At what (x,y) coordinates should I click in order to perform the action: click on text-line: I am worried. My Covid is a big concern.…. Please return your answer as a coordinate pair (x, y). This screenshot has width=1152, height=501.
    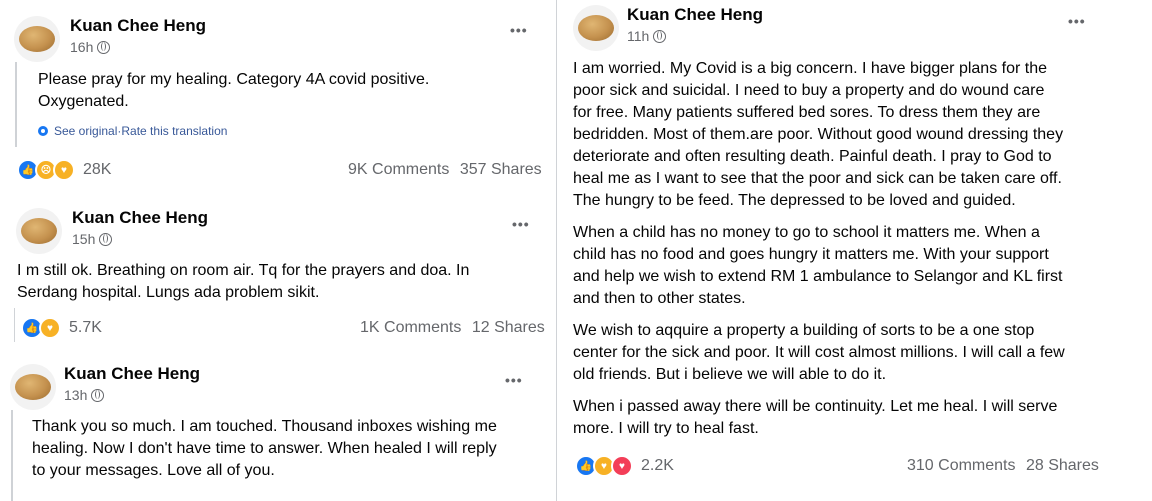
    Looking at the image, I should click on (810, 68).